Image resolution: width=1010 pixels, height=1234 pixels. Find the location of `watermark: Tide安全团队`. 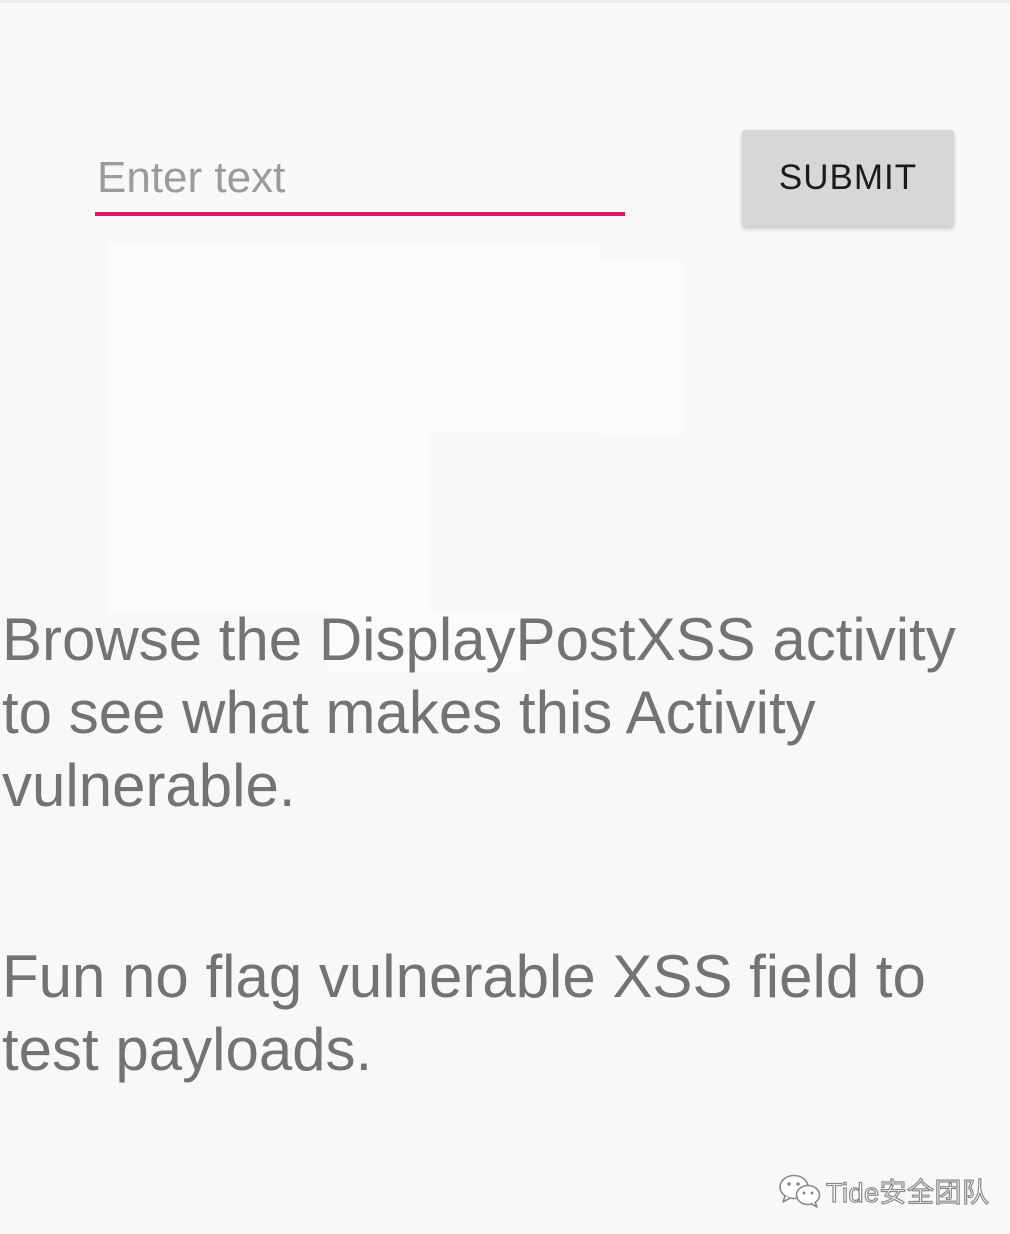

watermark: Tide安全团队 is located at coordinates (884, 1190).